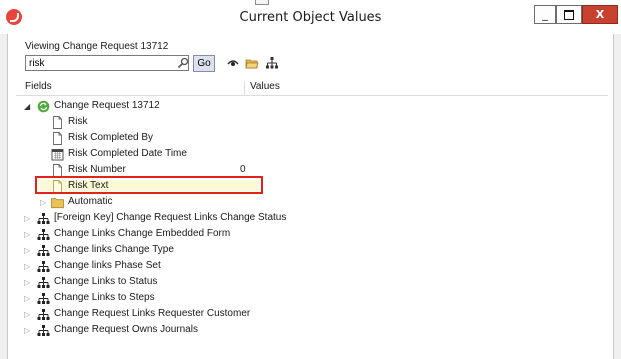 The width and height of the screenshot is (621, 359). What do you see at coordinates (303, 331) in the screenshot?
I see `tree-relation-row: ▷ Change Request Owns Journals` at bounding box center [303, 331].